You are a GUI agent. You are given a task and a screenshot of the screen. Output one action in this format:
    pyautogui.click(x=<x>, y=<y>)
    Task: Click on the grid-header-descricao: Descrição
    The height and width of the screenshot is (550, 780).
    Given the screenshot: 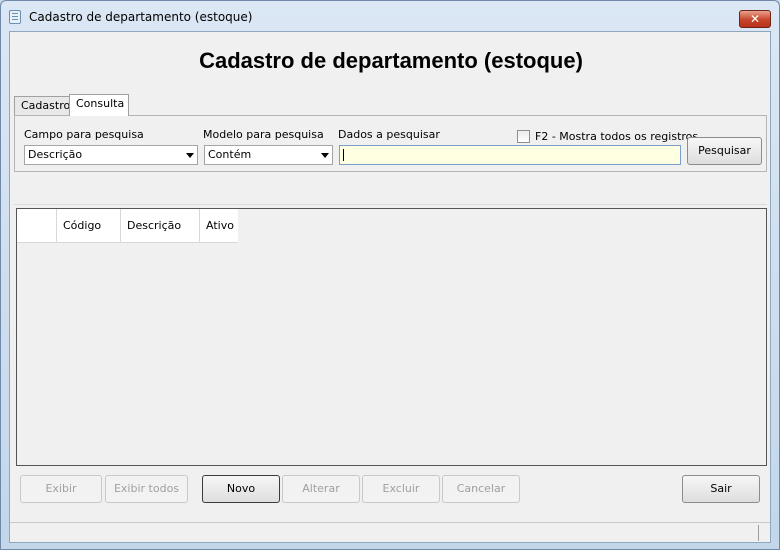 What is the action you would take?
    pyautogui.click(x=160, y=226)
    